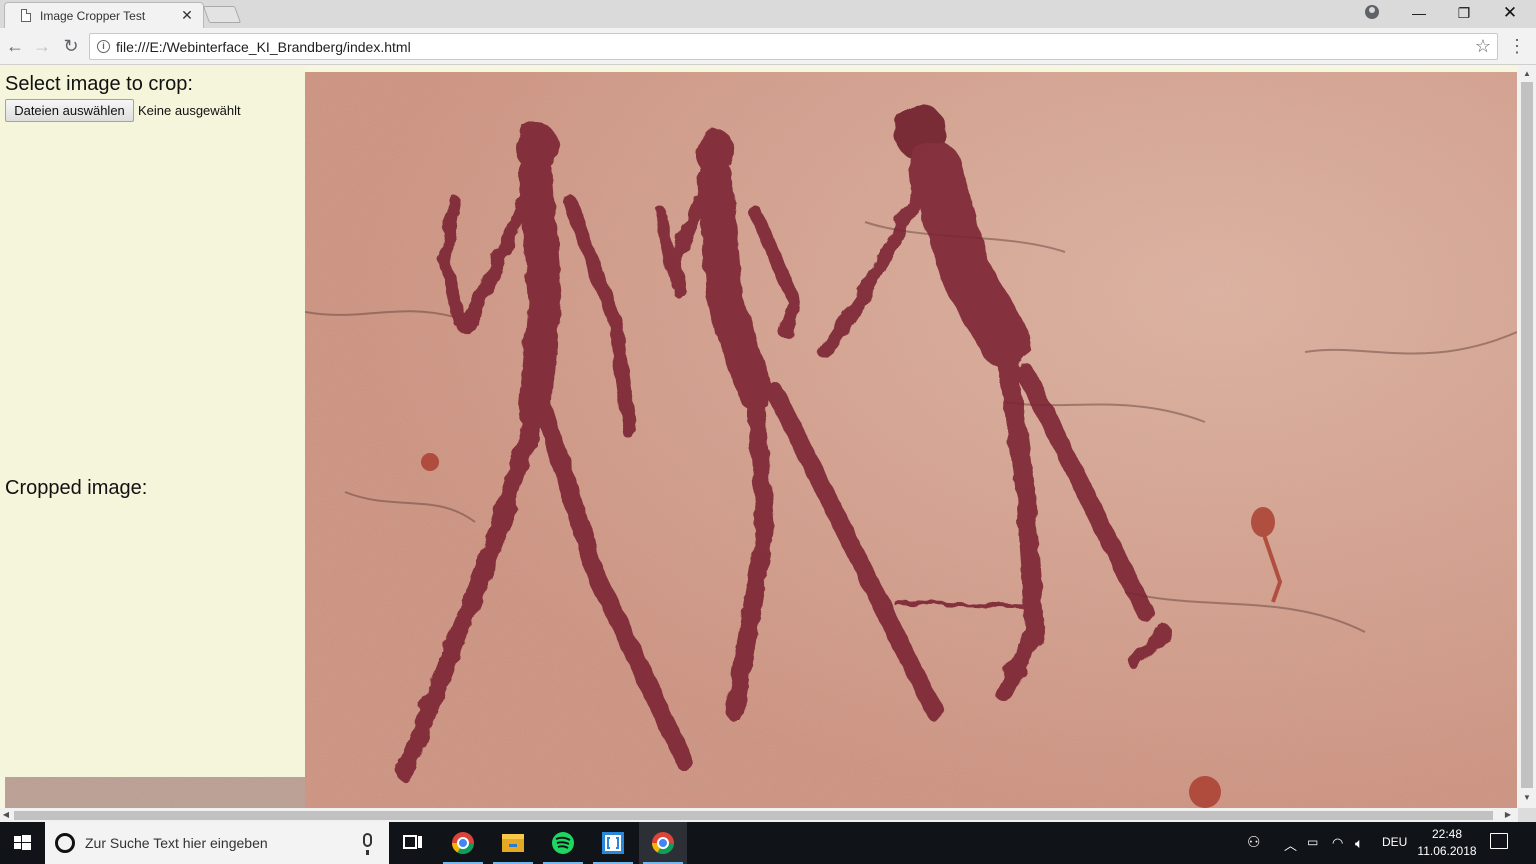 This screenshot has width=1536, height=864. I want to click on vertical-scroll-thumb, so click(1527, 435).